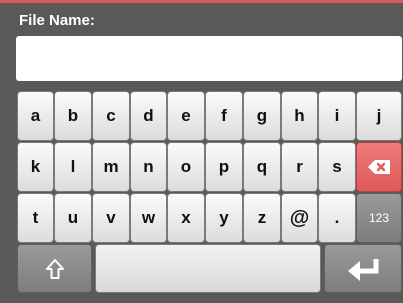 Image resolution: width=403 pixels, height=303 pixels. What do you see at coordinates (262, 116) in the screenshot?
I see `key-g: g` at bounding box center [262, 116].